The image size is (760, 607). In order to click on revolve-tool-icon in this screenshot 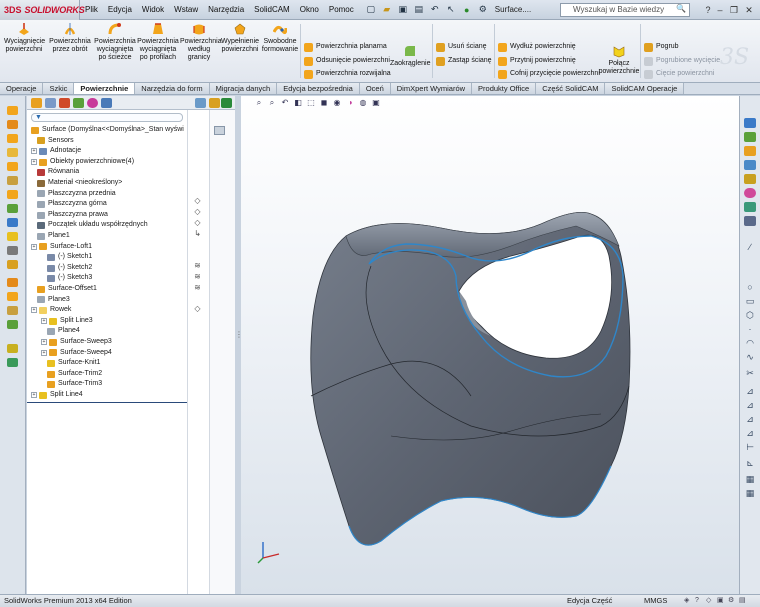, I will do `click(12, 124)`.